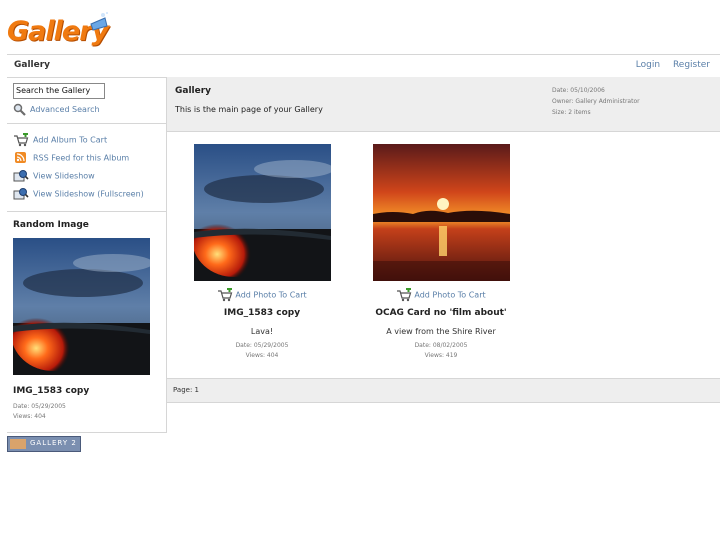 This screenshot has height=545, width=727. Describe the element at coordinates (443, 390) in the screenshot. I see `pager: Page: 1` at that location.